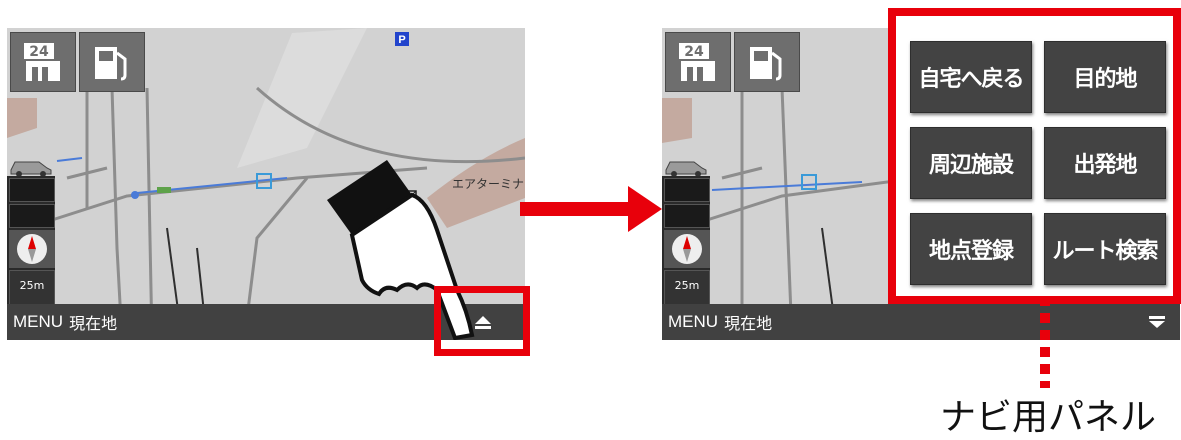 This screenshot has width=1181, height=440. What do you see at coordinates (645, 209) in the screenshot?
I see `transition-arrow-head` at bounding box center [645, 209].